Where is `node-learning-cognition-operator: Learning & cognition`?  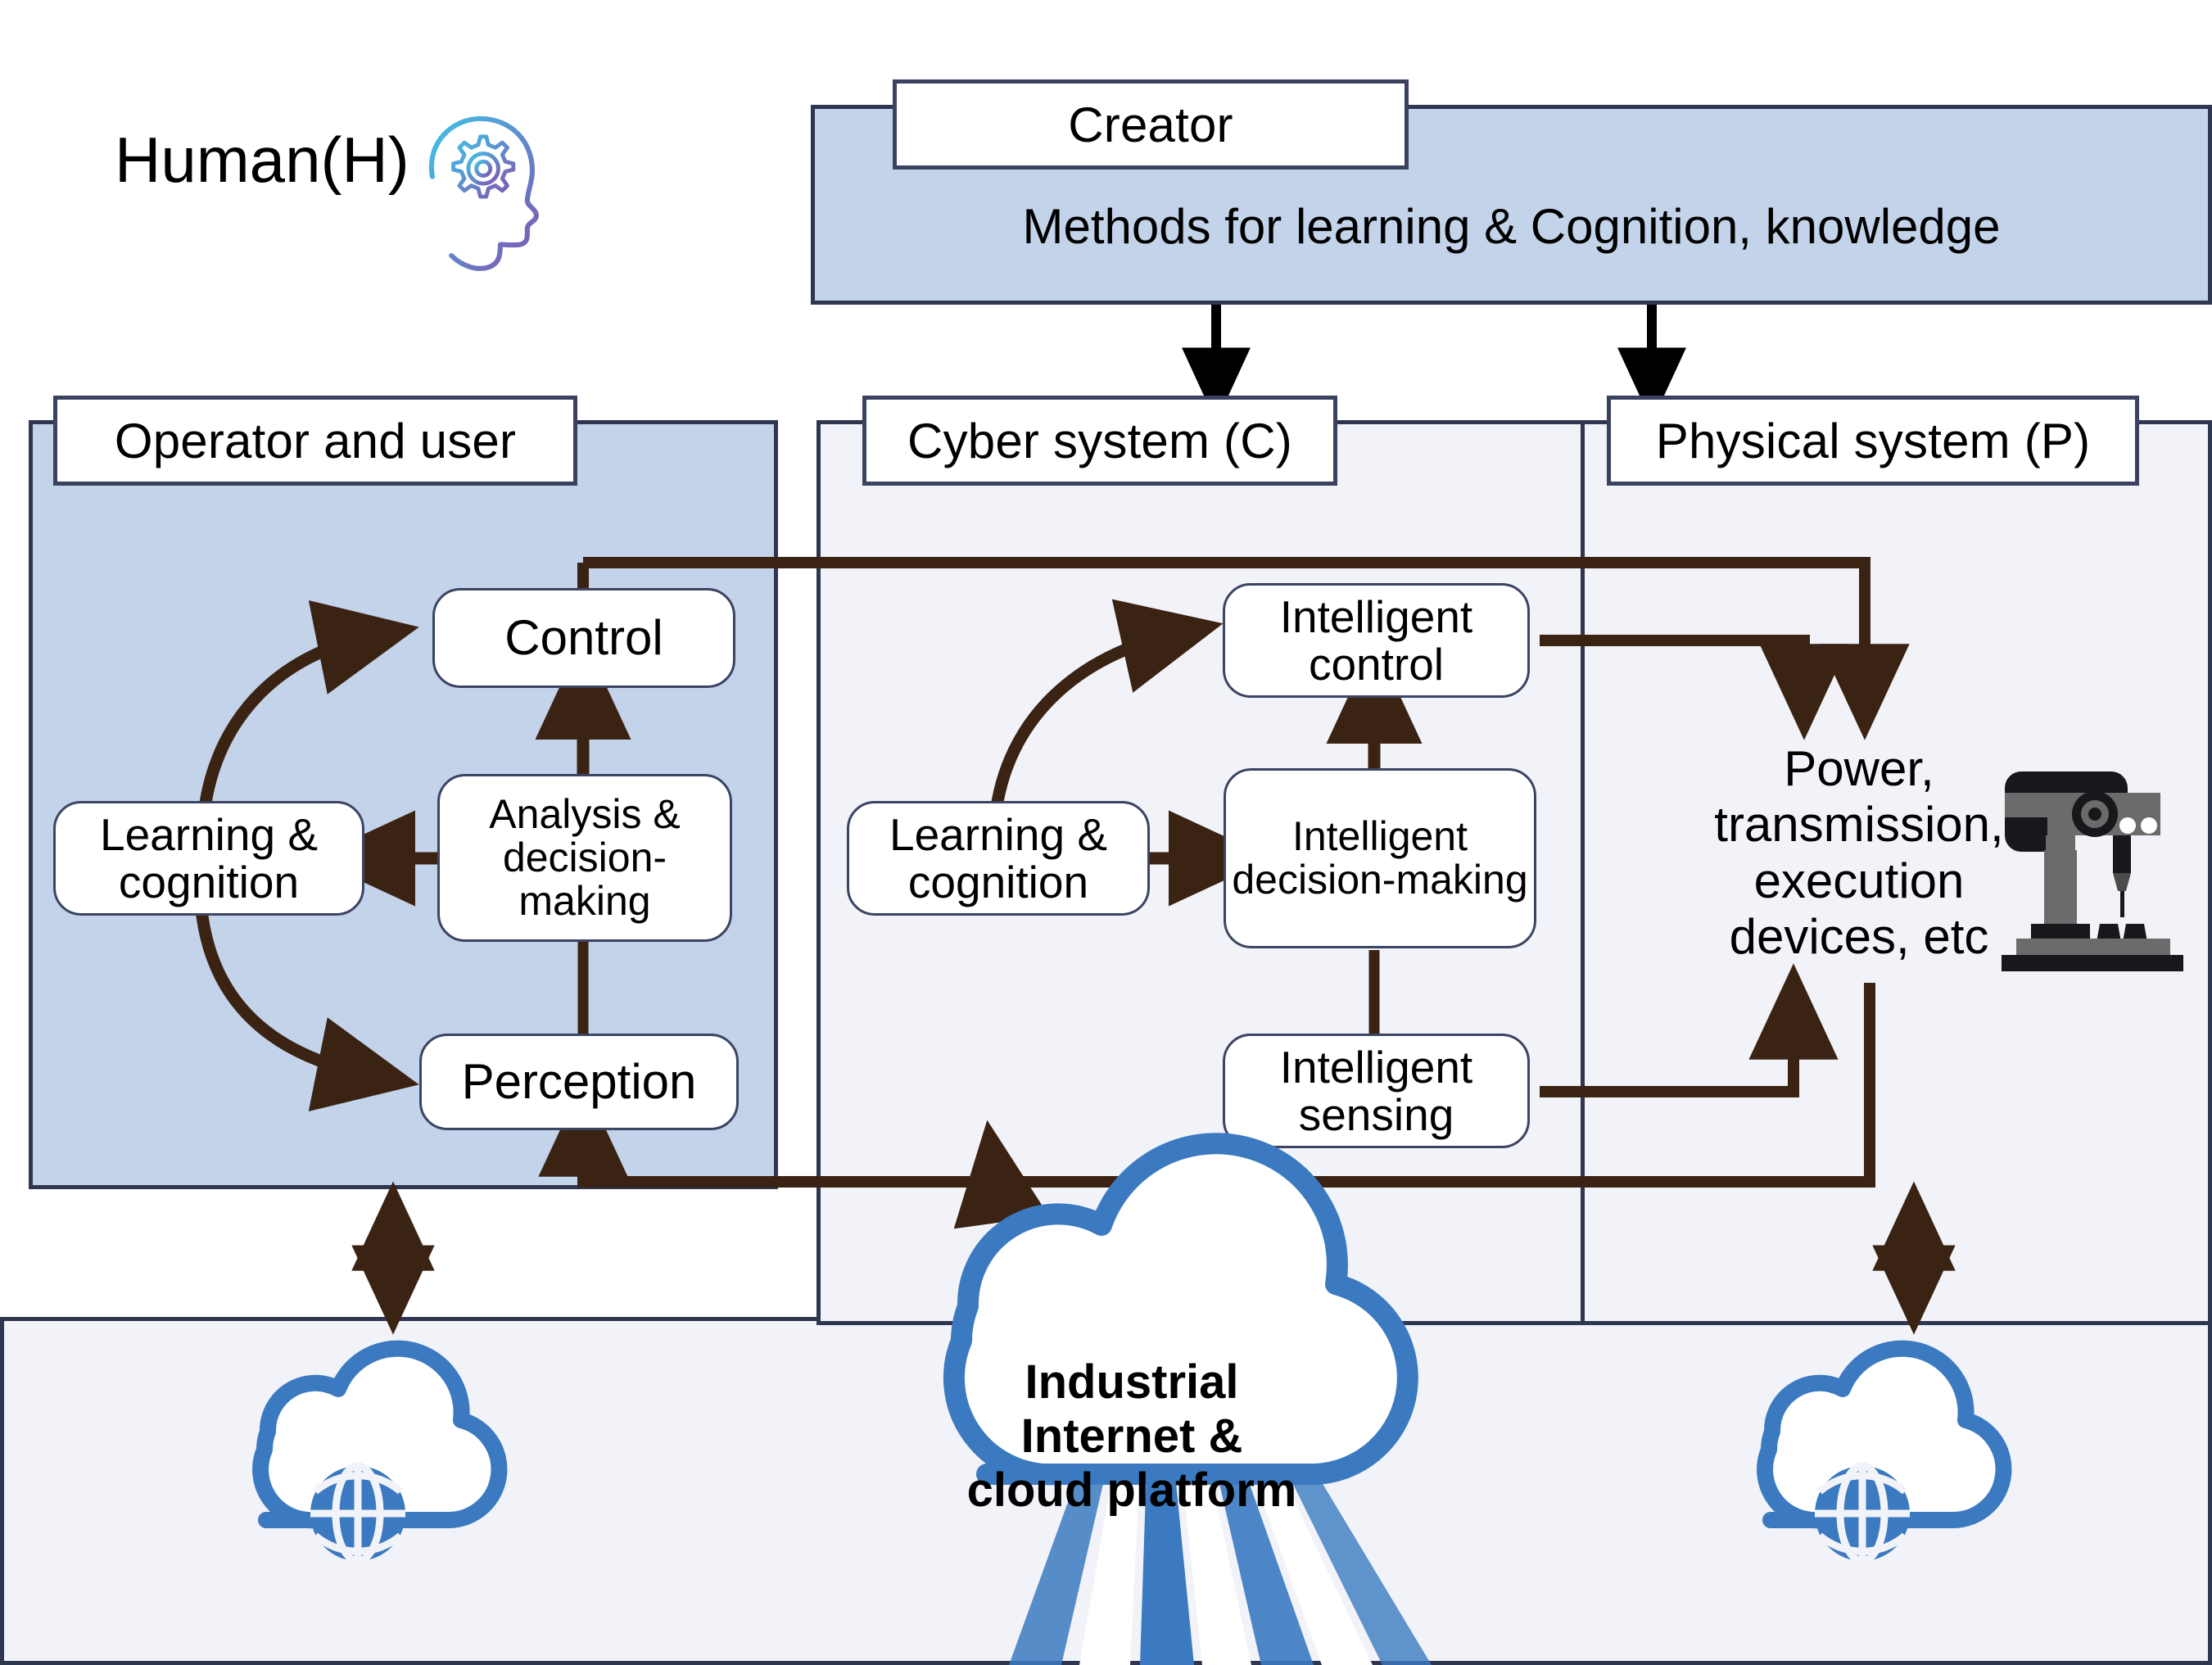
node-learning-cognition-operator: Learning & cognition is located at coordinates (208, 859).